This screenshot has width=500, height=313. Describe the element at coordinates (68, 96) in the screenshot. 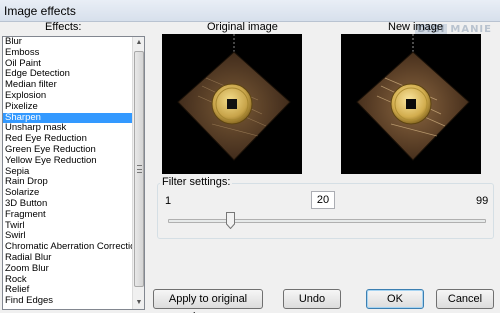

I see `effect-item: Explosion` at that location.